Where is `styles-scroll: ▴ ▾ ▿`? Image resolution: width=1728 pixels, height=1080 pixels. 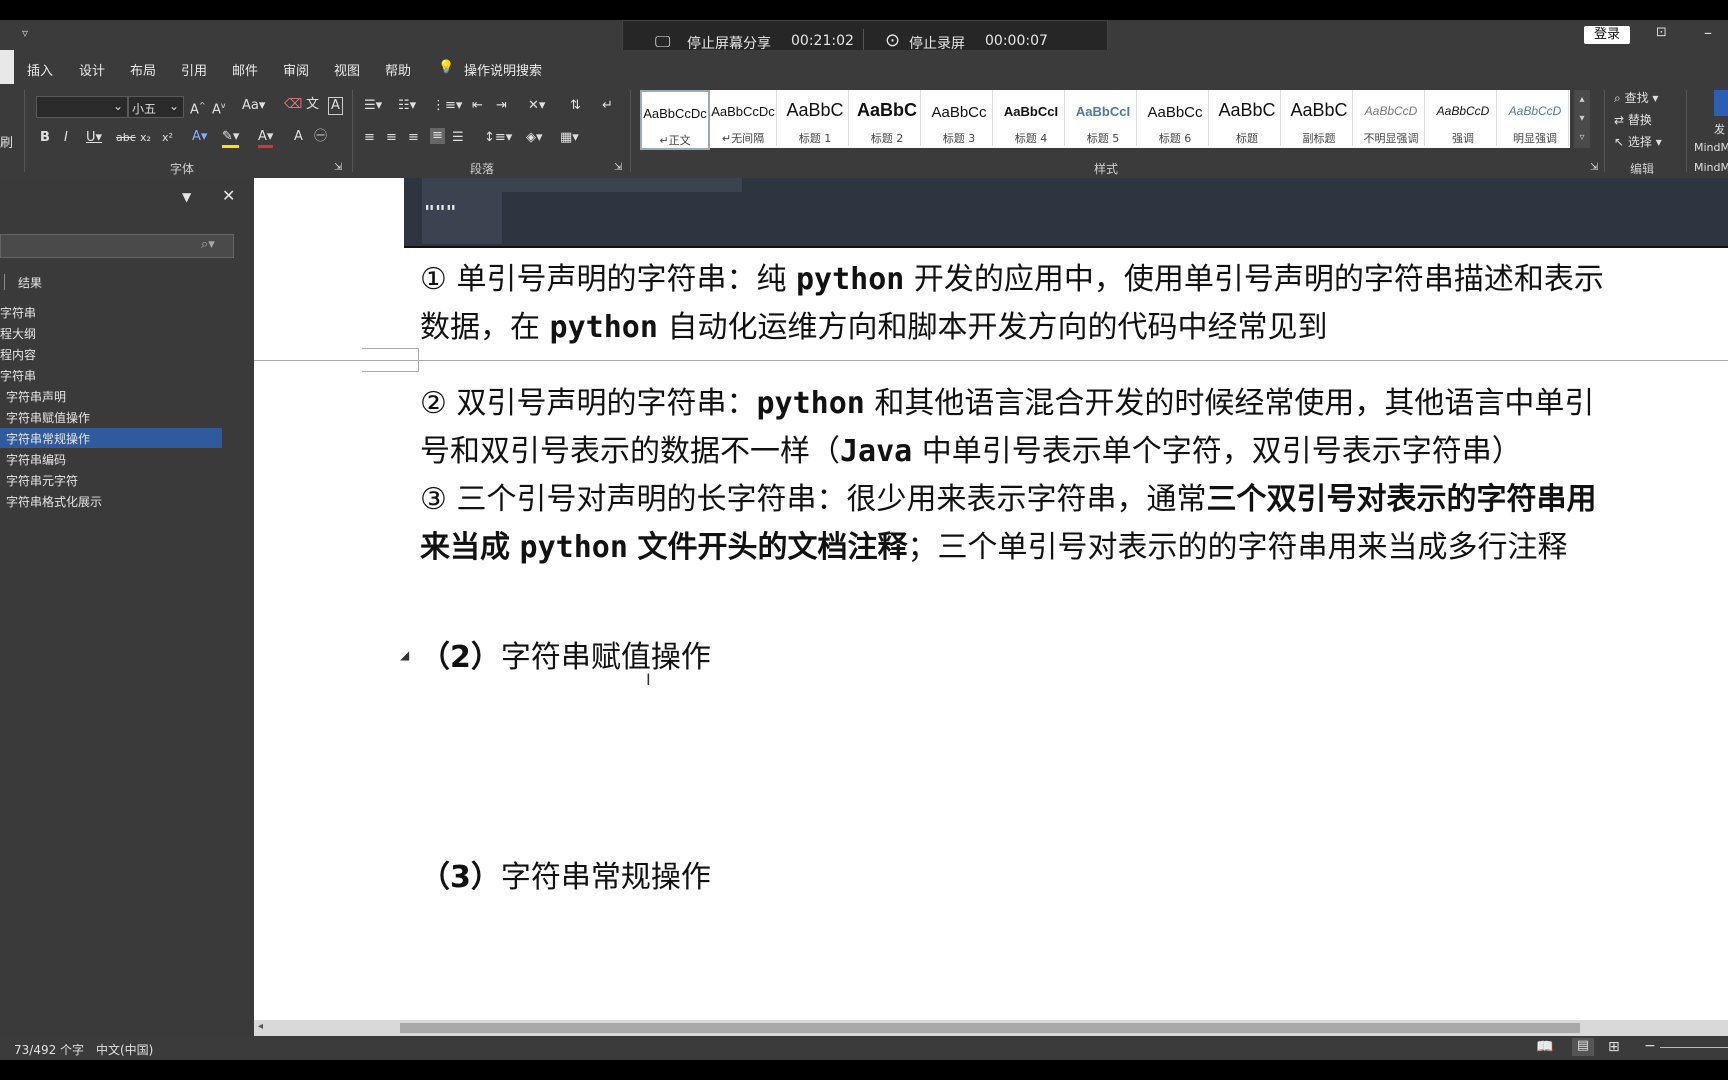 styles-scroll: ▴ ▾ ▿ is located at coordinates (1582, 119).